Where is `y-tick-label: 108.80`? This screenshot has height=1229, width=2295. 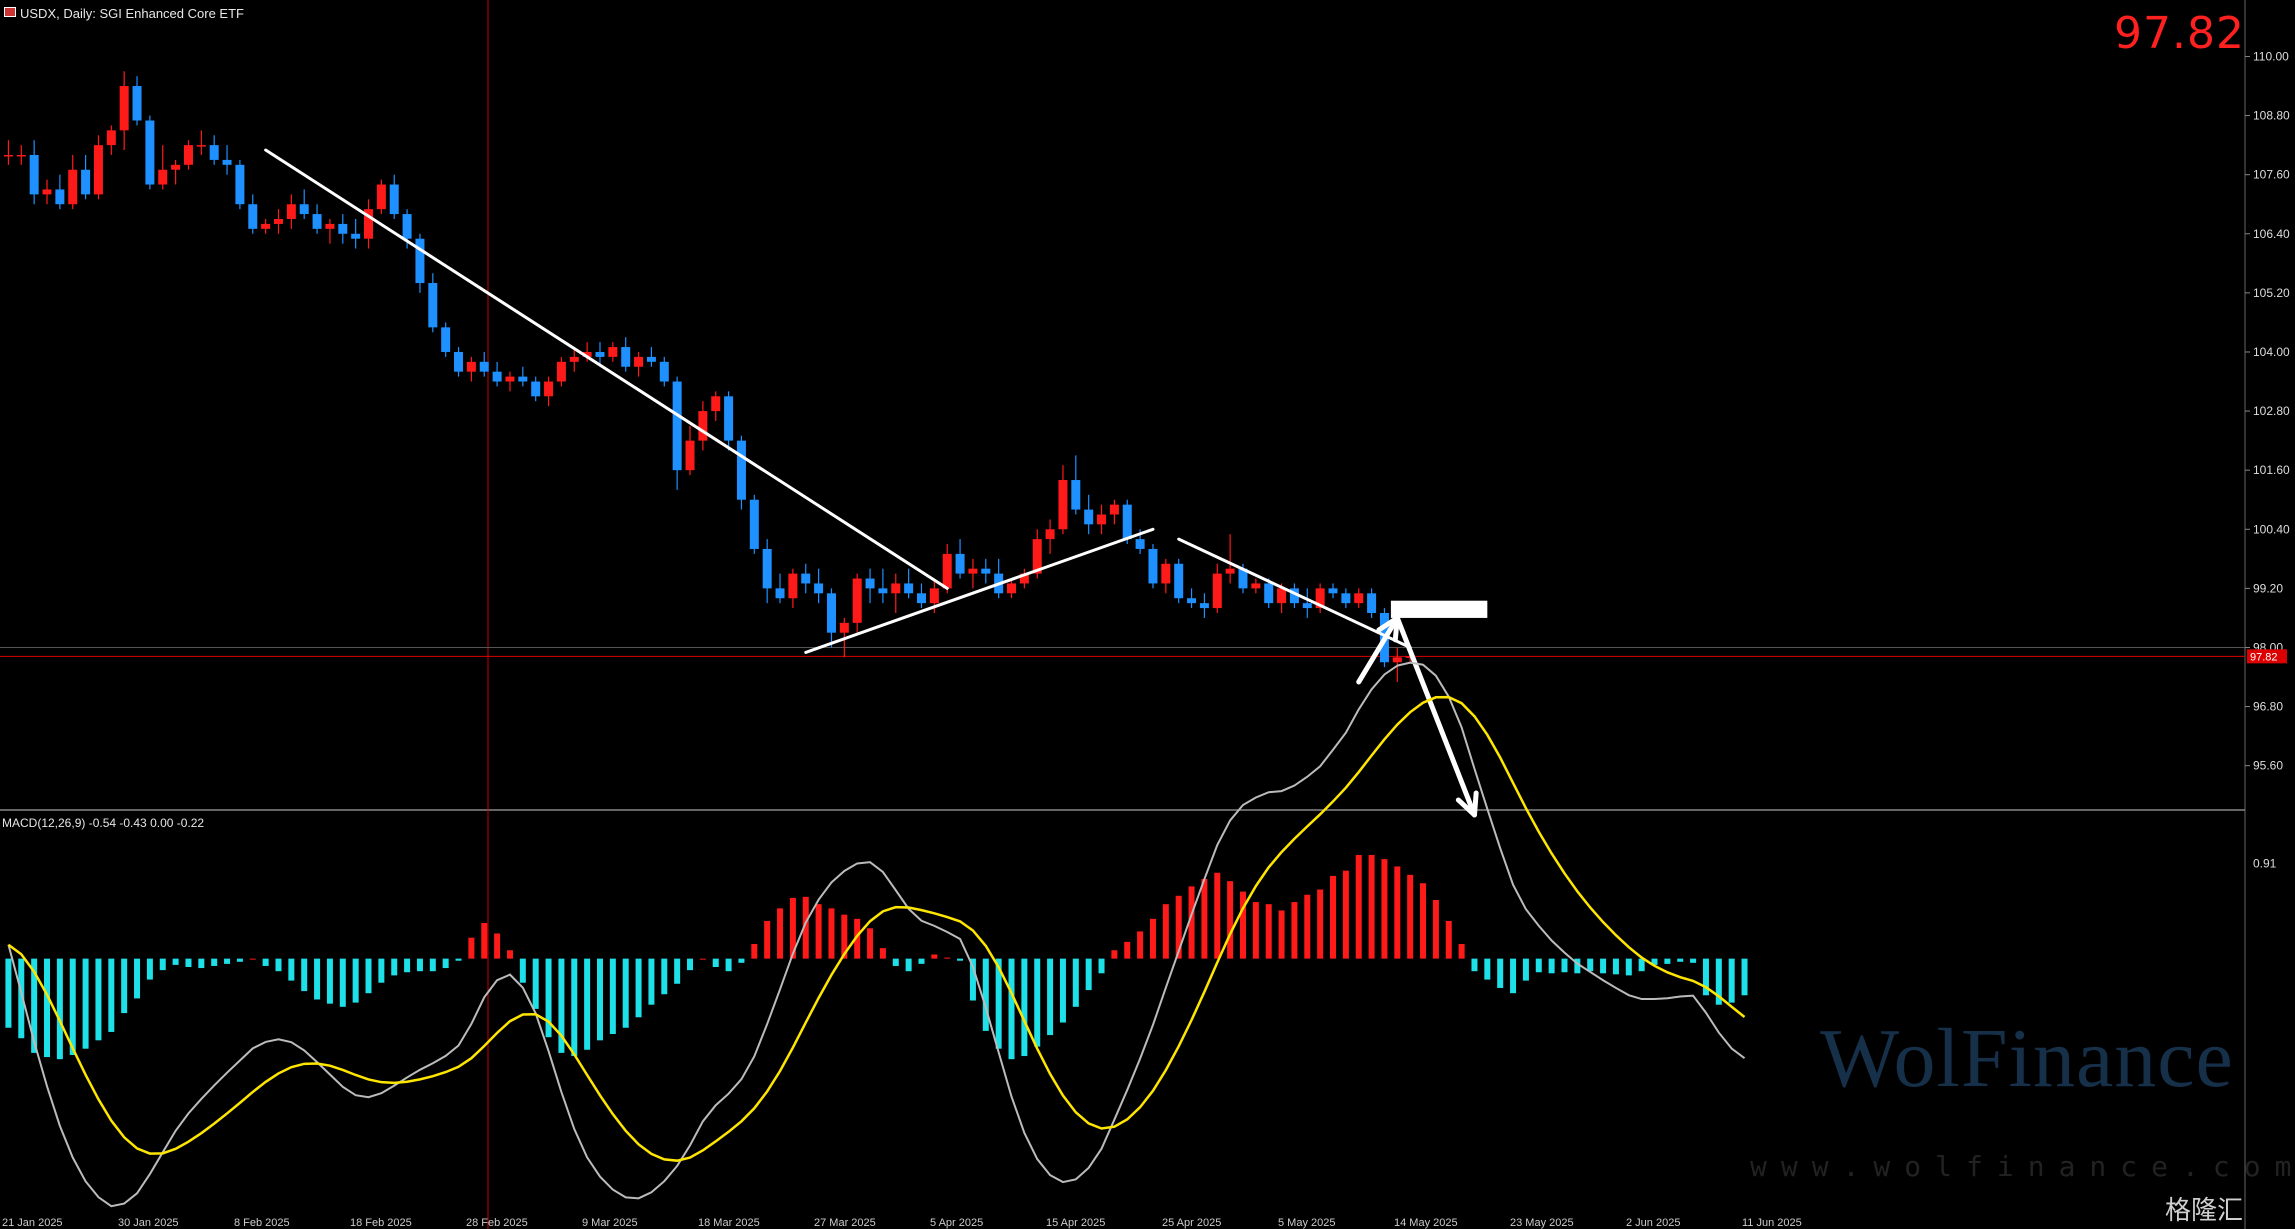
y-tick-label: 108.80 is located at coordinates (2271, 116).